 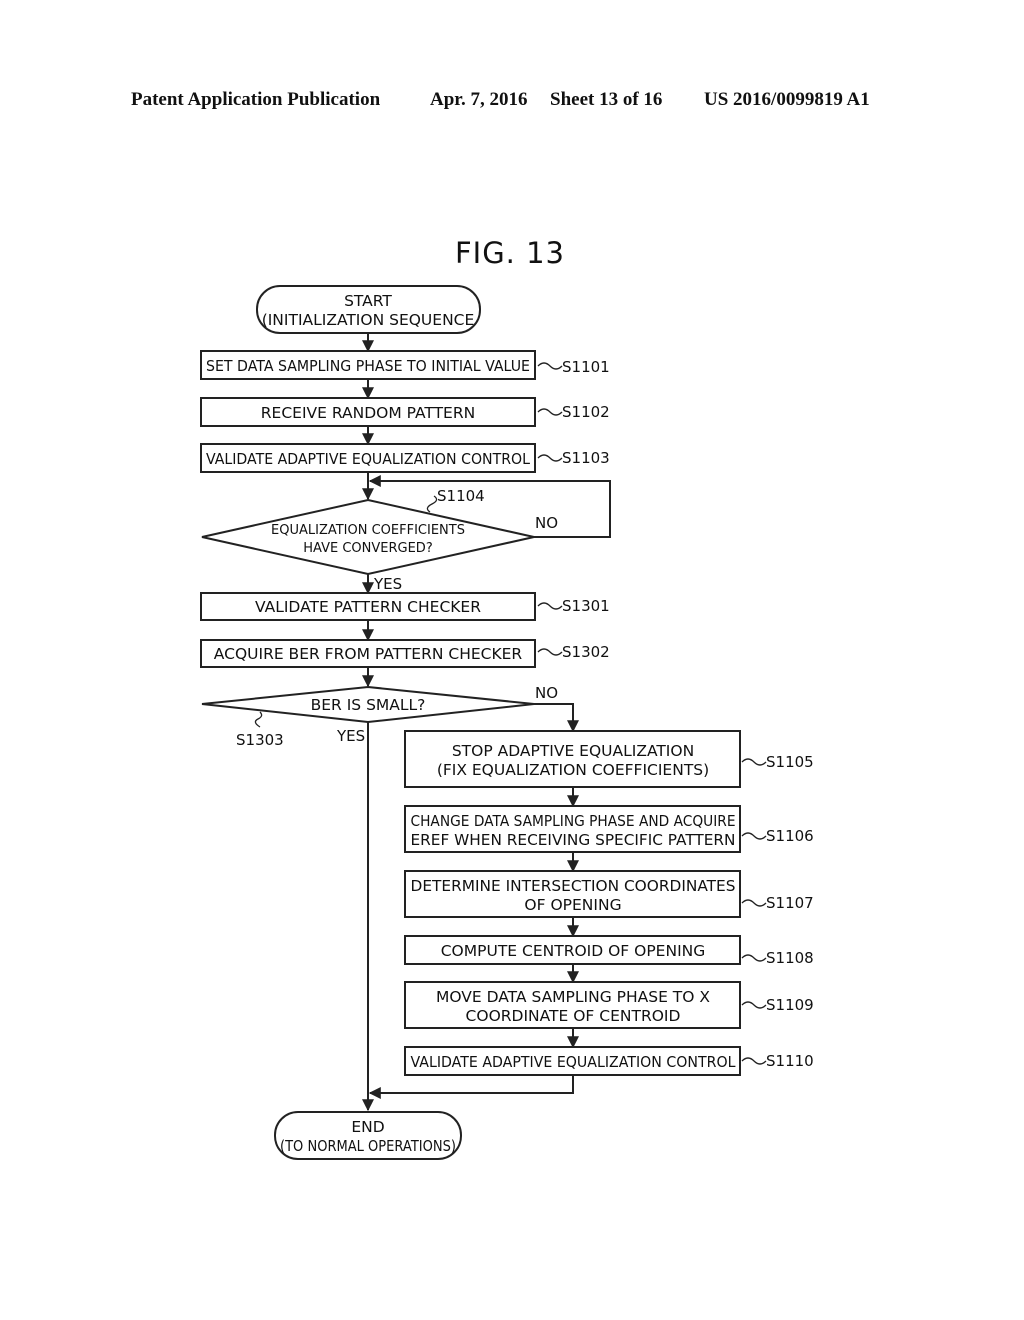 What do you see at coordinates (510, 253) in the screenshot?
I see `figure-title: FIG. 13` at bounding box center [510, 253].